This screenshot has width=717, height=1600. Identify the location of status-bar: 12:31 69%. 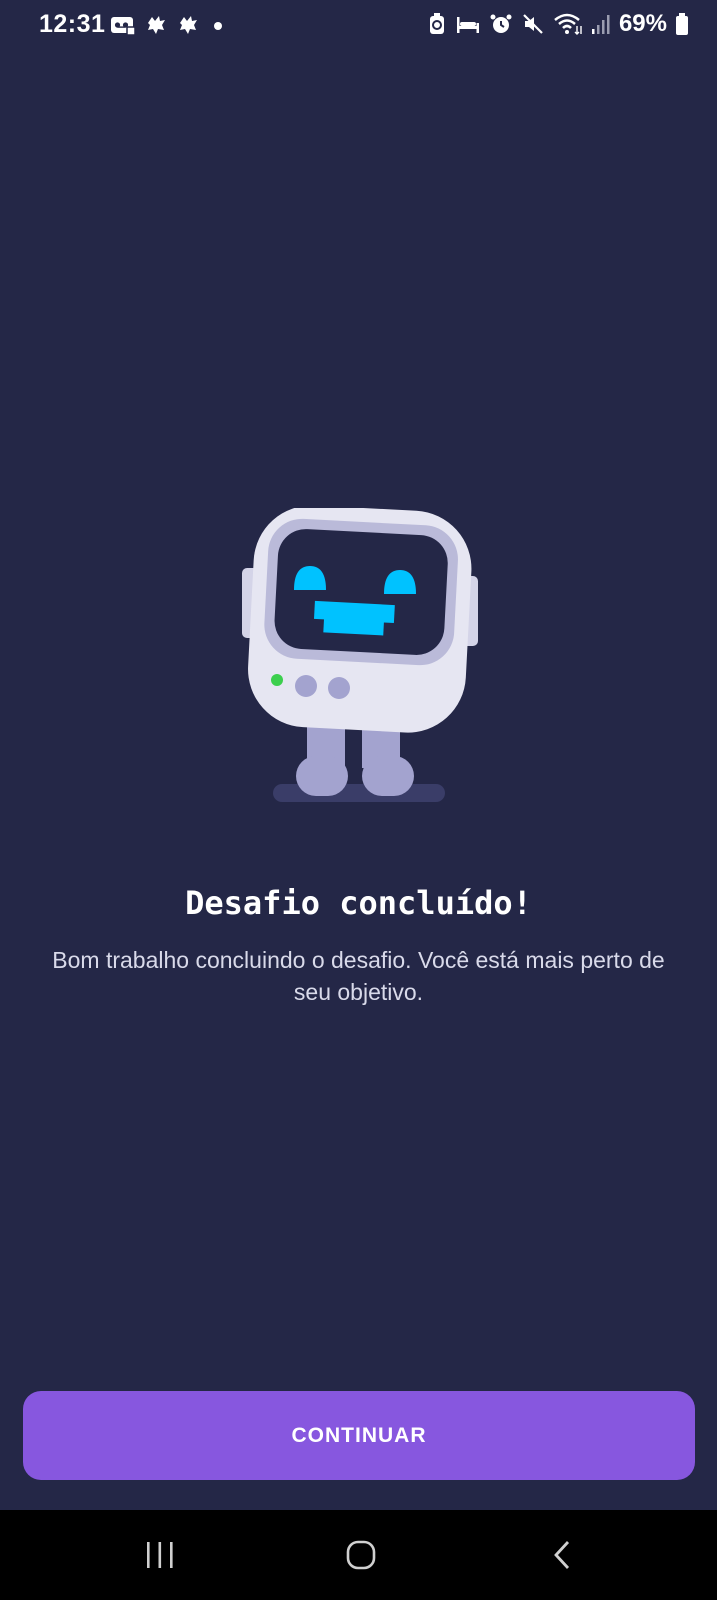
(358, 25).